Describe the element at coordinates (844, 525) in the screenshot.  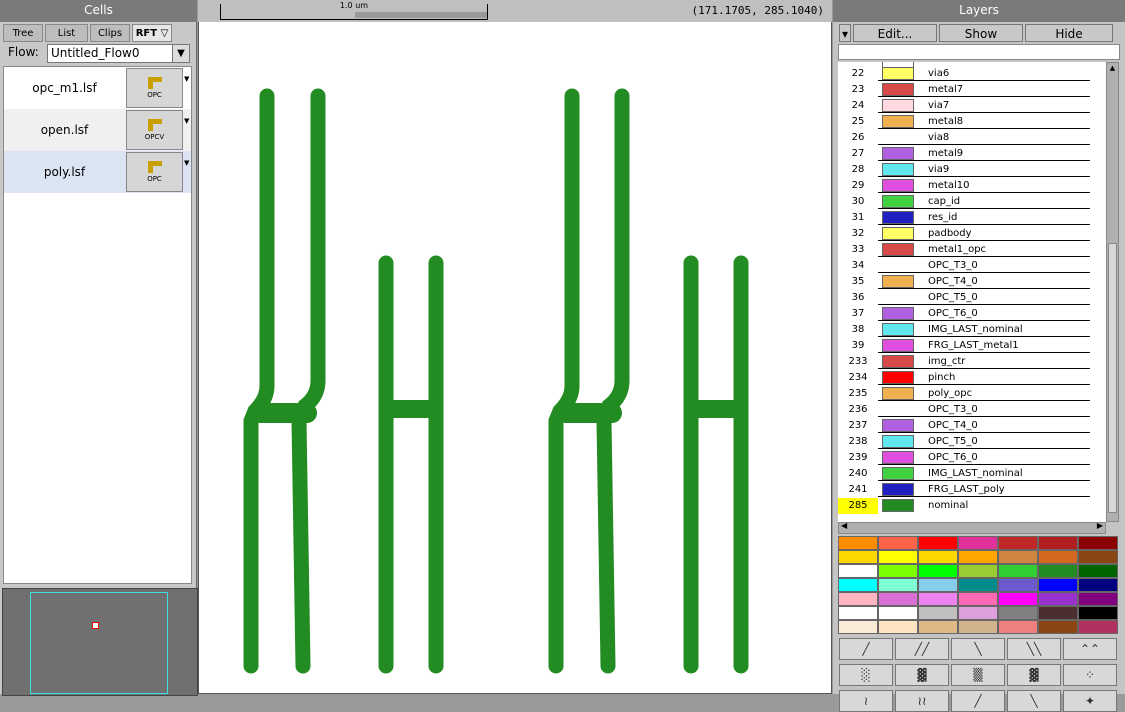
I see `scroll-left-icon: ◀` at that location.